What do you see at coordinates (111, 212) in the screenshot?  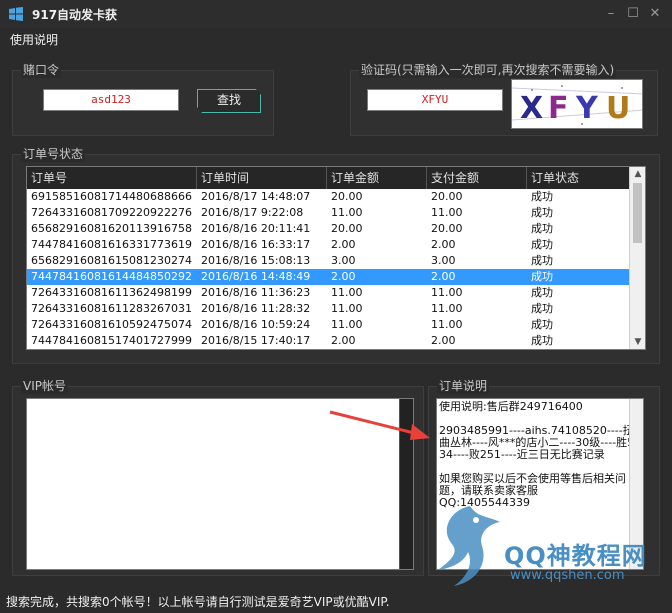 I see `table-cell: 72643316081709220922276` at bounding box center [111, 212].